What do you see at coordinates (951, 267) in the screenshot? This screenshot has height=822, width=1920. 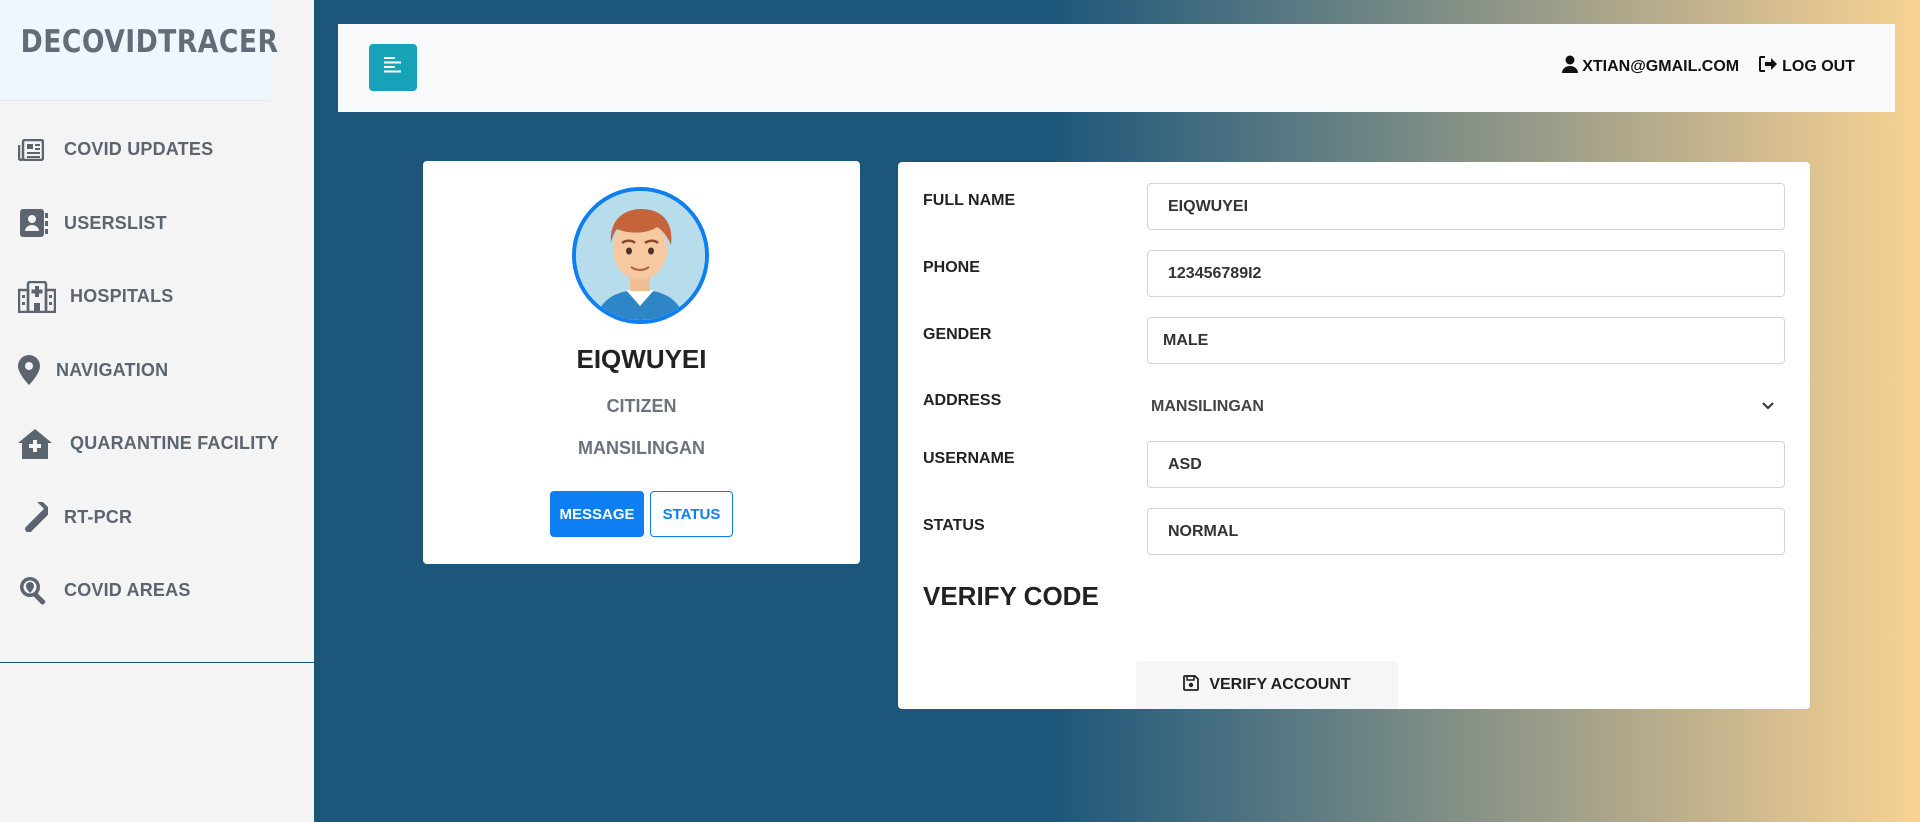 I see `phone-label: PHONE` at bounding box center [951, 267].